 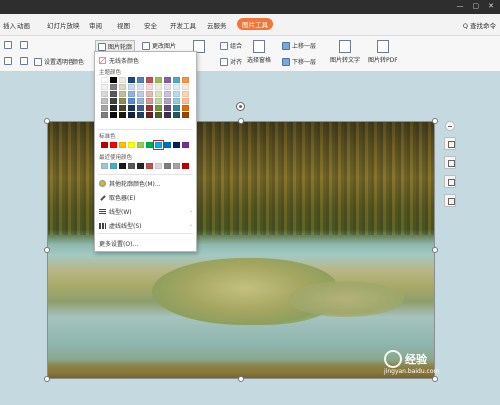 I want to click on tab-view: 视图, so click(x=123, y=25).